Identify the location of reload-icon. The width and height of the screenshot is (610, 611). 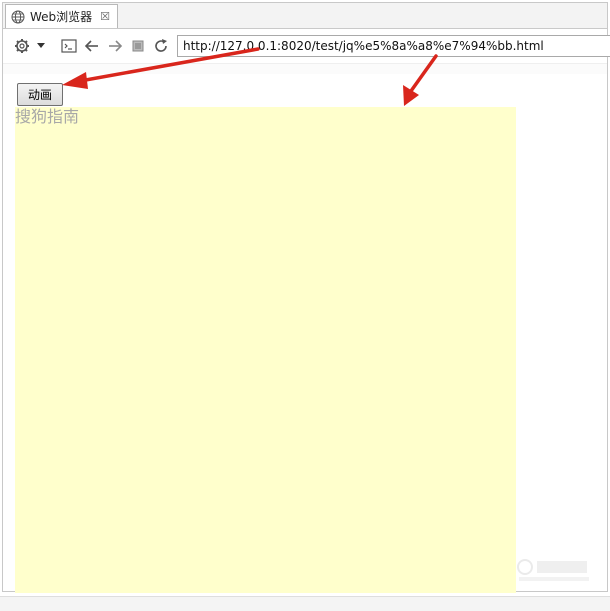
(161, 46).